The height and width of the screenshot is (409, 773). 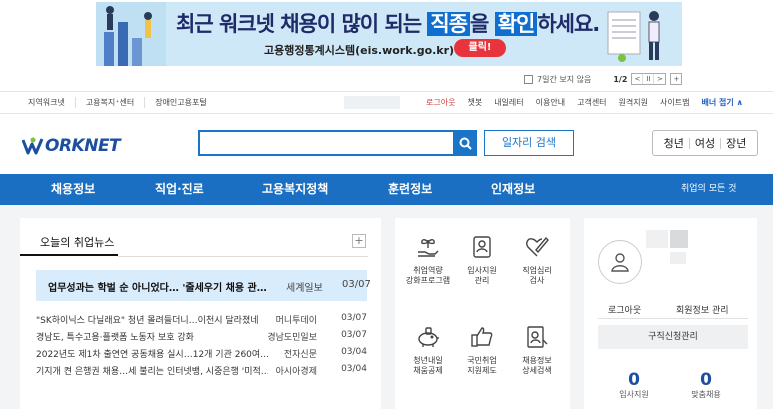 What do you see at coordinates (428, 247) in the screenshot?
I see `seedling-hand-icon` at bounding box center [428, 247].